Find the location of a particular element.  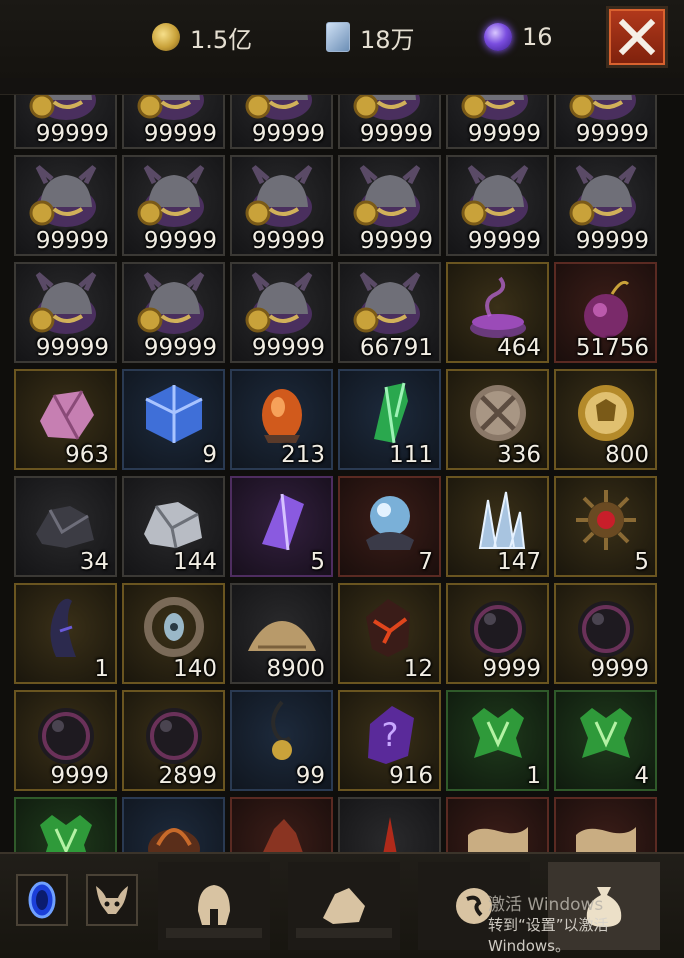

dark-ore-icon is located at coordinates (65, 527).